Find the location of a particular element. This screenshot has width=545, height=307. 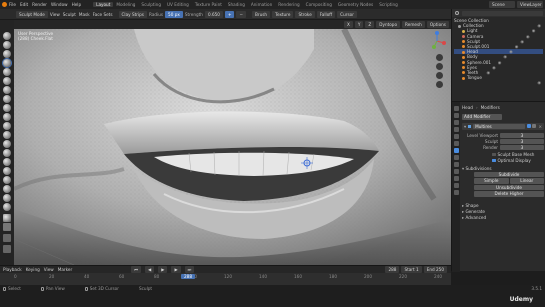

direction-subtract-button: − is located at coordinates (241, 14).